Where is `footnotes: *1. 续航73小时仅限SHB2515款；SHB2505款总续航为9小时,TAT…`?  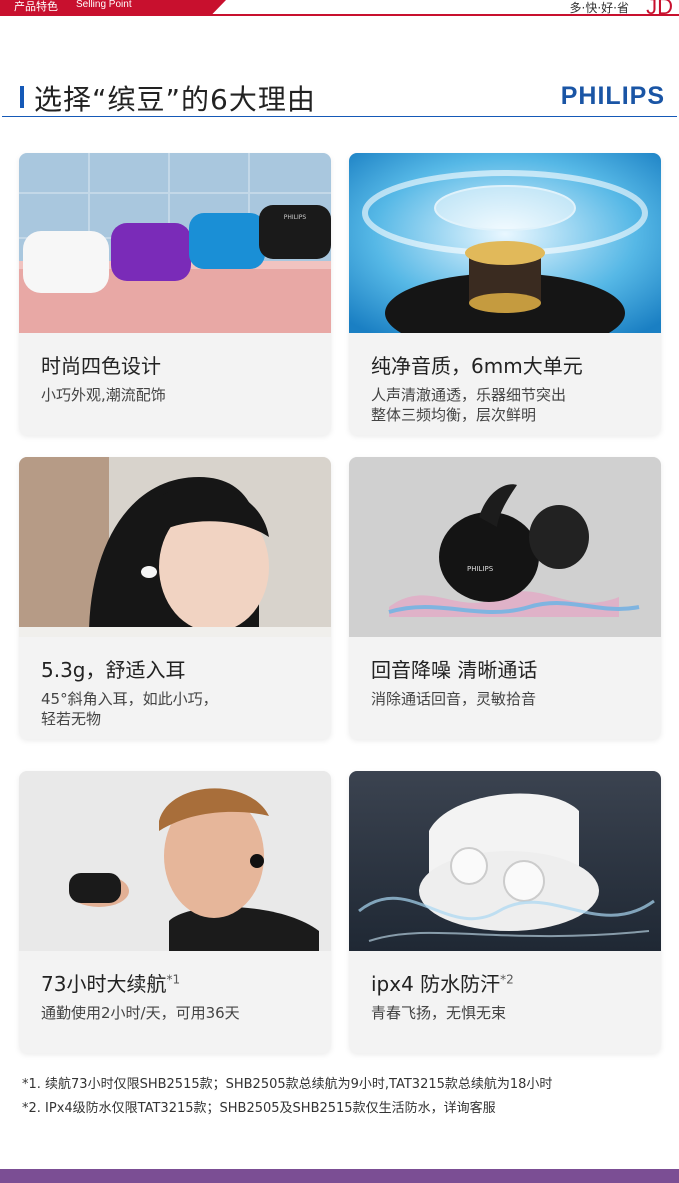
footnotes: *1. 续航73小时仅限SHB2515款；SHB2505款总续航为9小时,TAT… is located at coordinates (287, 1097).